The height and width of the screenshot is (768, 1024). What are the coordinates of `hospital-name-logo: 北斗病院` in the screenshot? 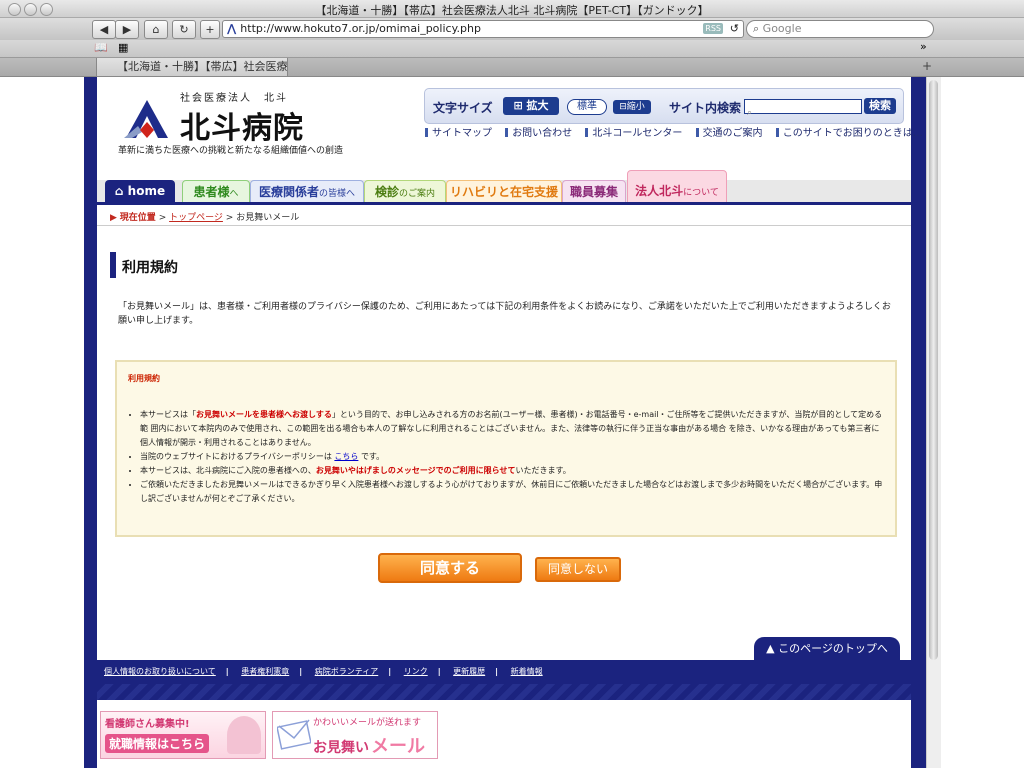 It's located at (242, 125).